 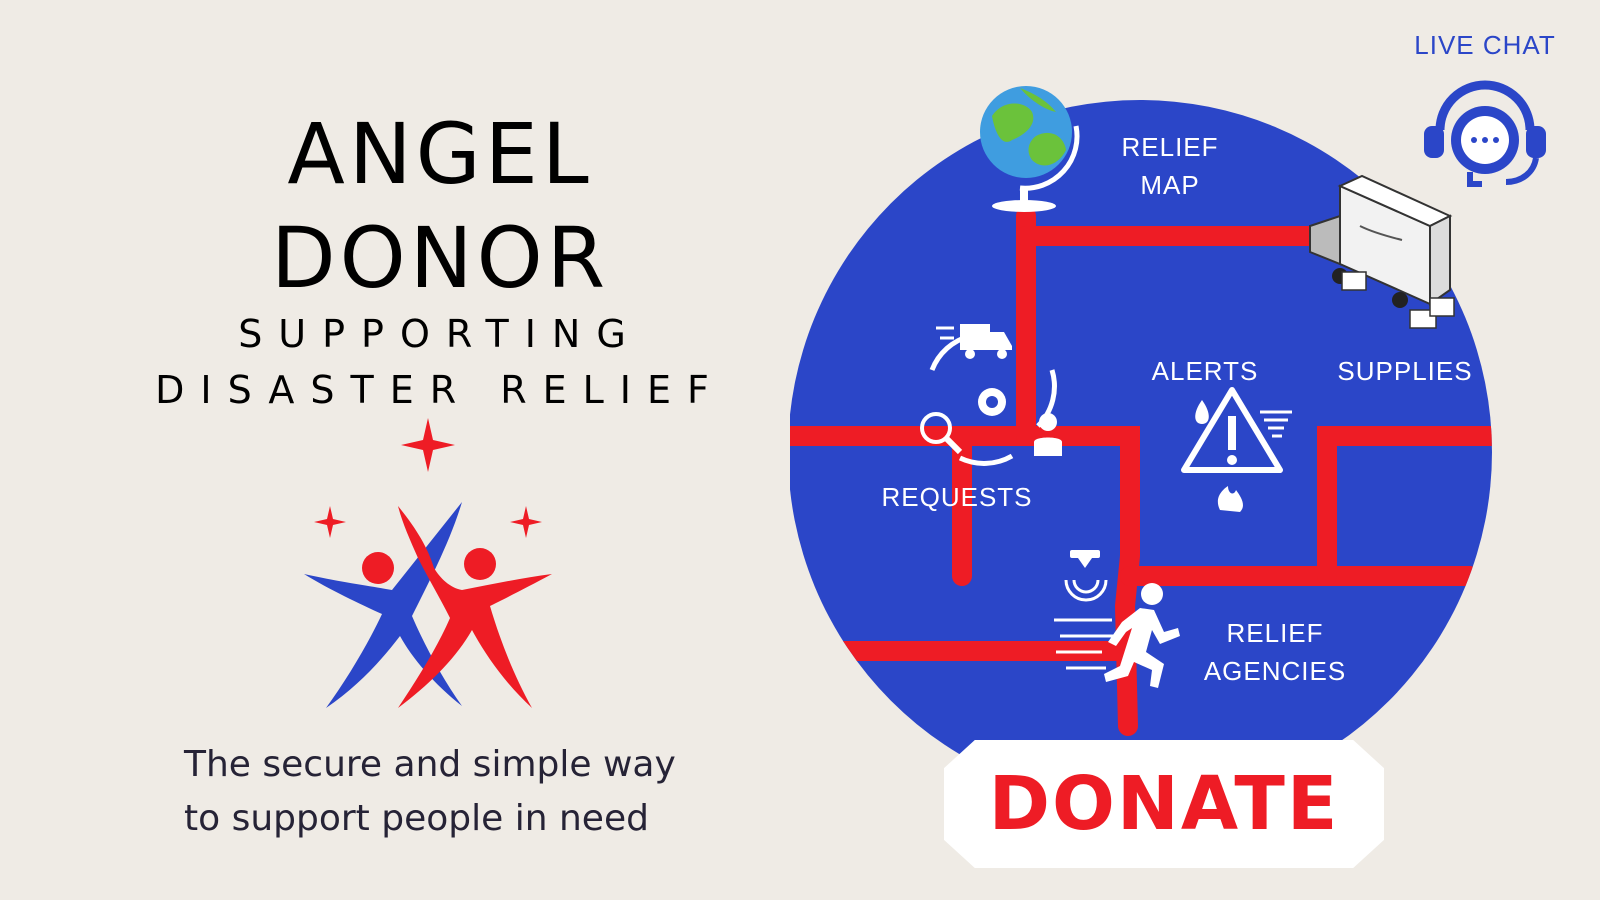 I want to click on brand-subtitle: SUPPORTING DISASTER RELIEF, so click(x=440, y=362).